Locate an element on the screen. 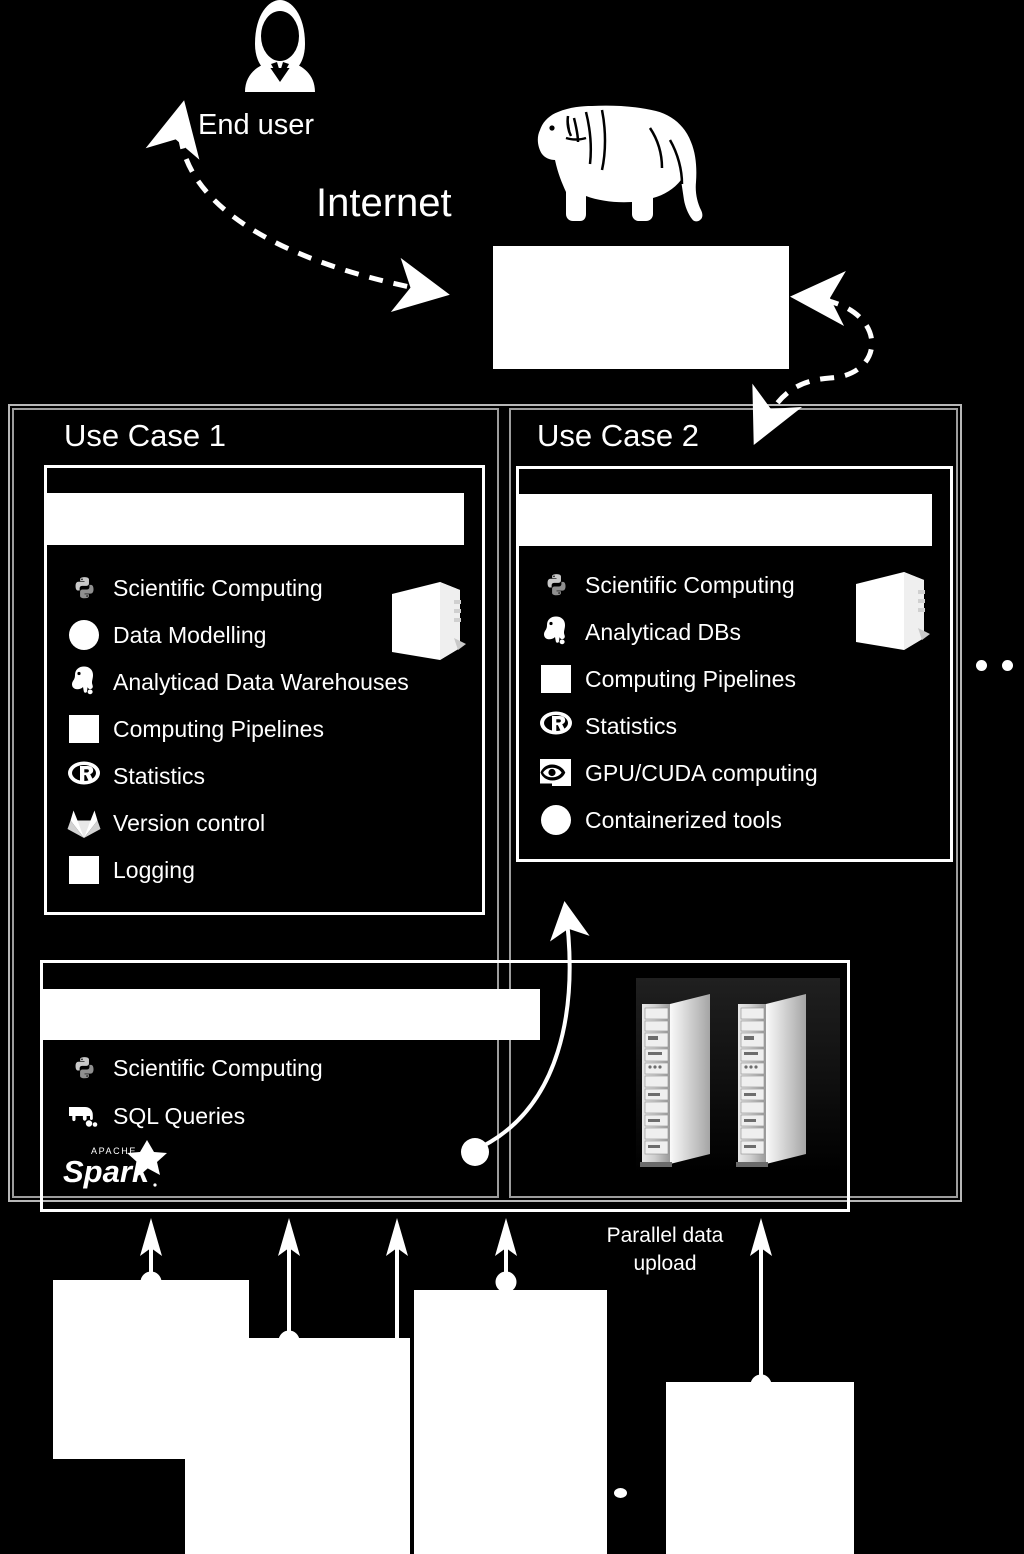 The height and width of the screenshot is (1554, 1024). stack-item-label: SQL Queries is located at coordinates (179, 1115).